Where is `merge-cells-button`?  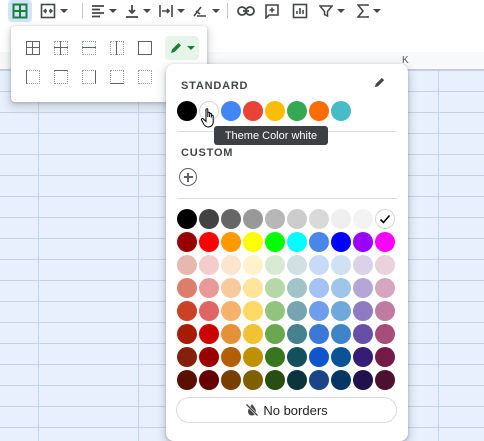 merge-cells-button is located at coordinates (54, 11).